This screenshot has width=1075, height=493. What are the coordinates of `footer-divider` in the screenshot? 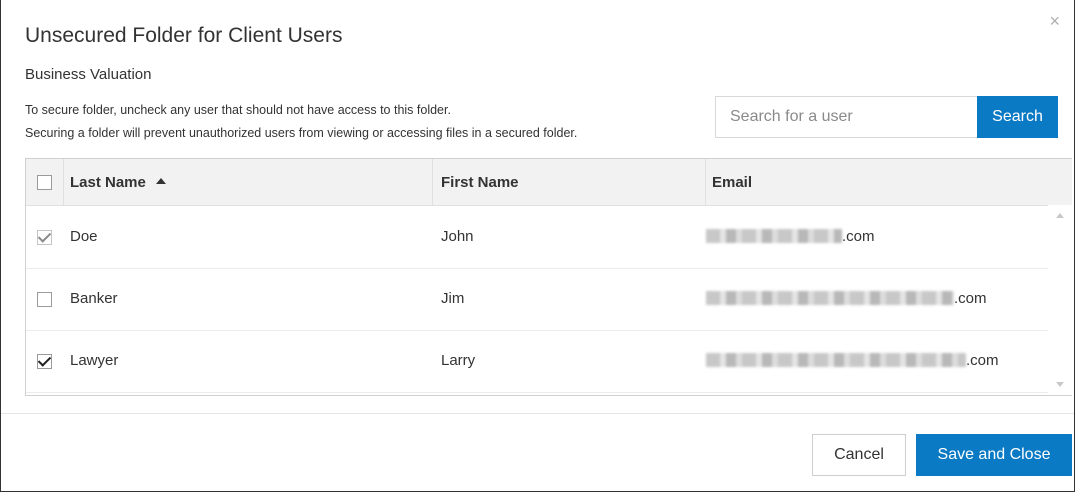 It's located at (537, 413).